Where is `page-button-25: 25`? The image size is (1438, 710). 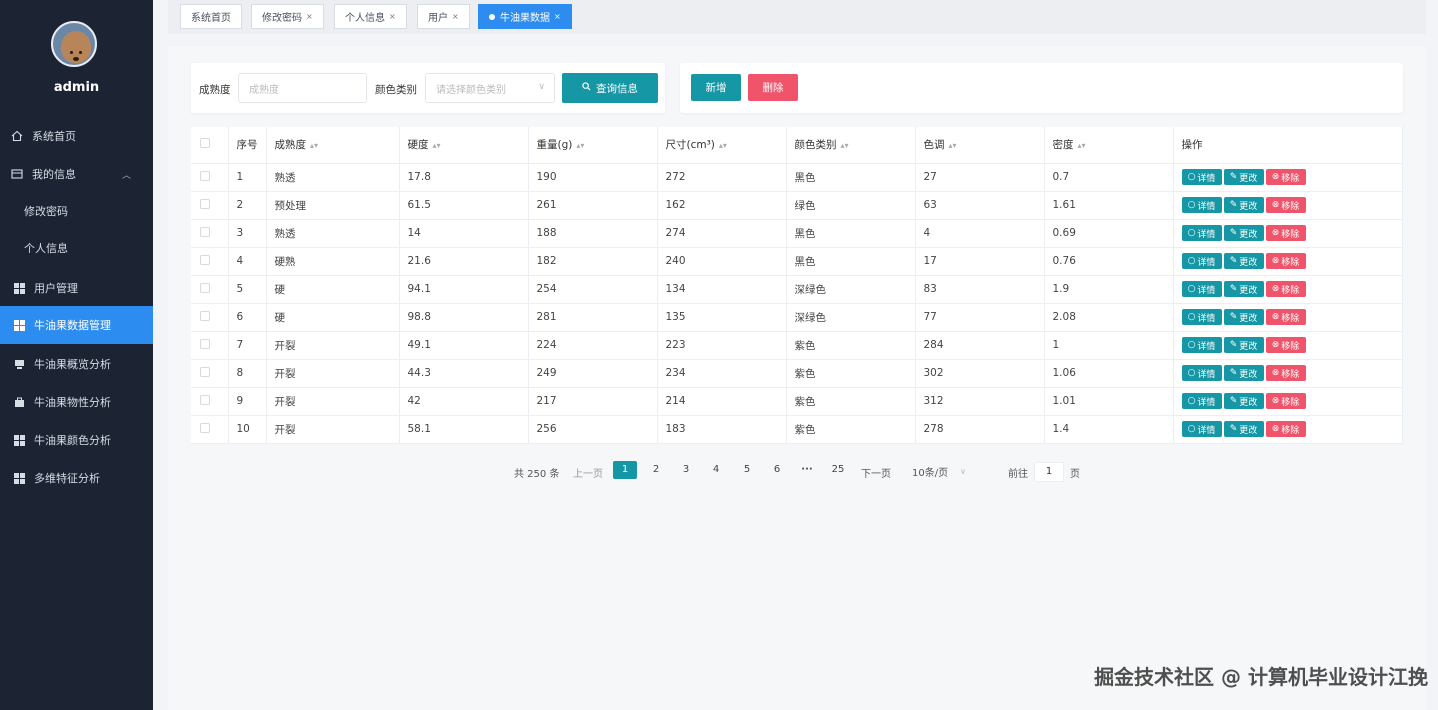 page-button-25: 25 is located at coordinates (838, 470).